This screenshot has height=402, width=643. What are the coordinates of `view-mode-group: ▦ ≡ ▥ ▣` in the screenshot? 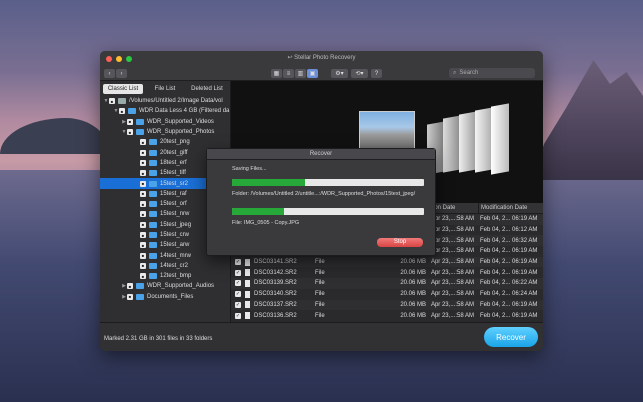 It's located at (294, 73).